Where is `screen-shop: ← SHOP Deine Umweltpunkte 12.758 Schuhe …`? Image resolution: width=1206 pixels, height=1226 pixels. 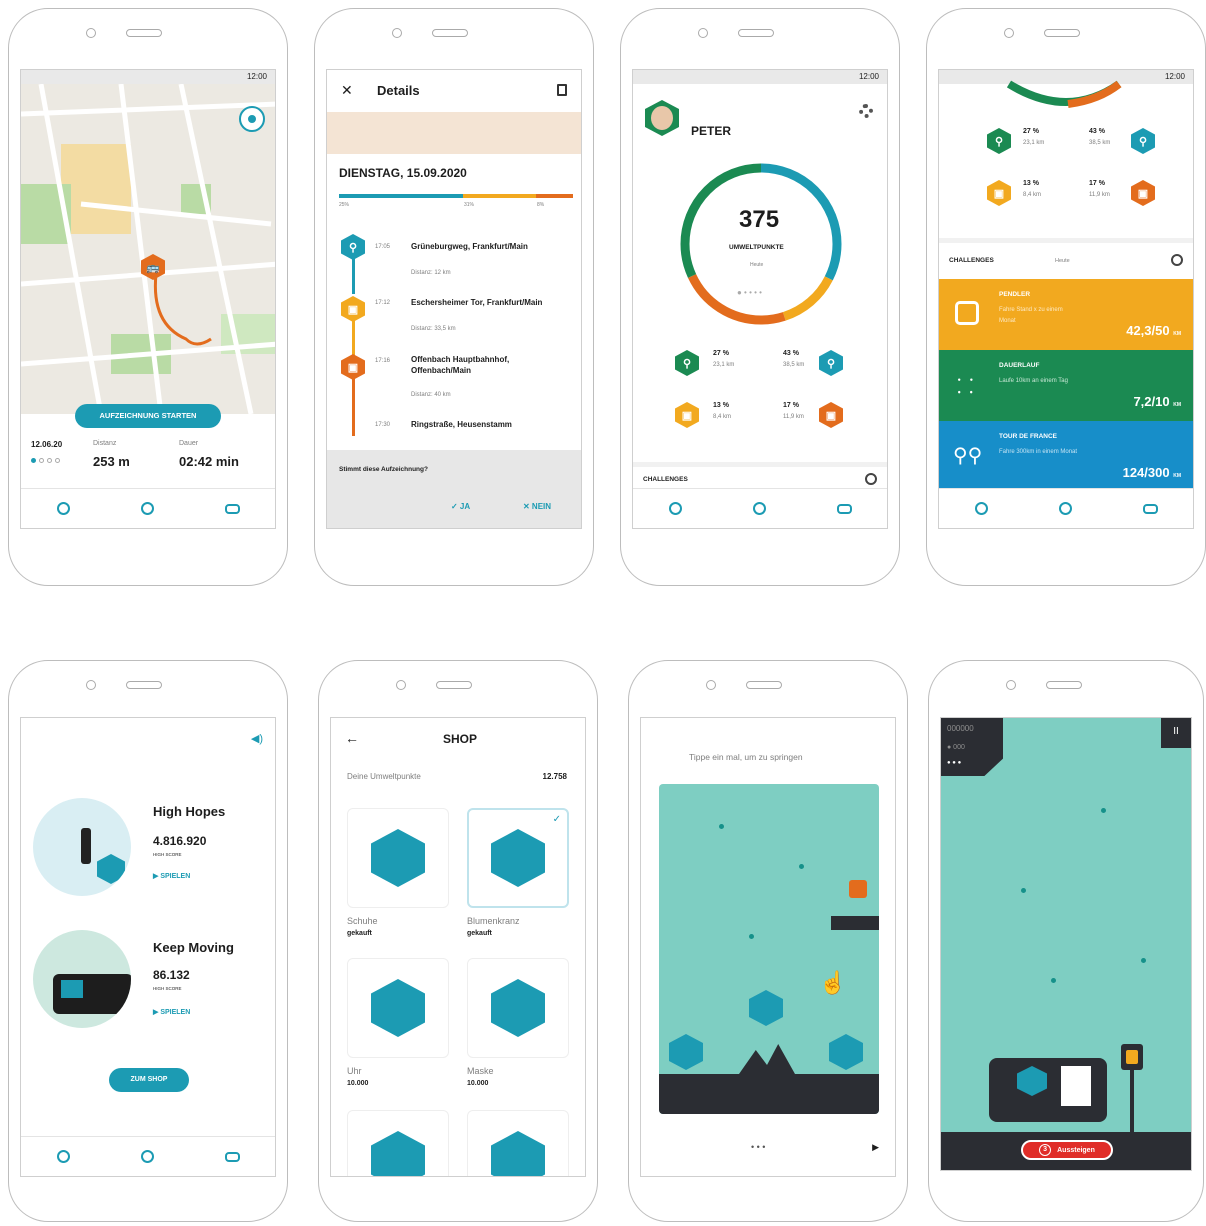 screen-shop: ← SHOP Deine Umweltpunkte 12.758 Schuhe … is located at coordinates (458, 947).